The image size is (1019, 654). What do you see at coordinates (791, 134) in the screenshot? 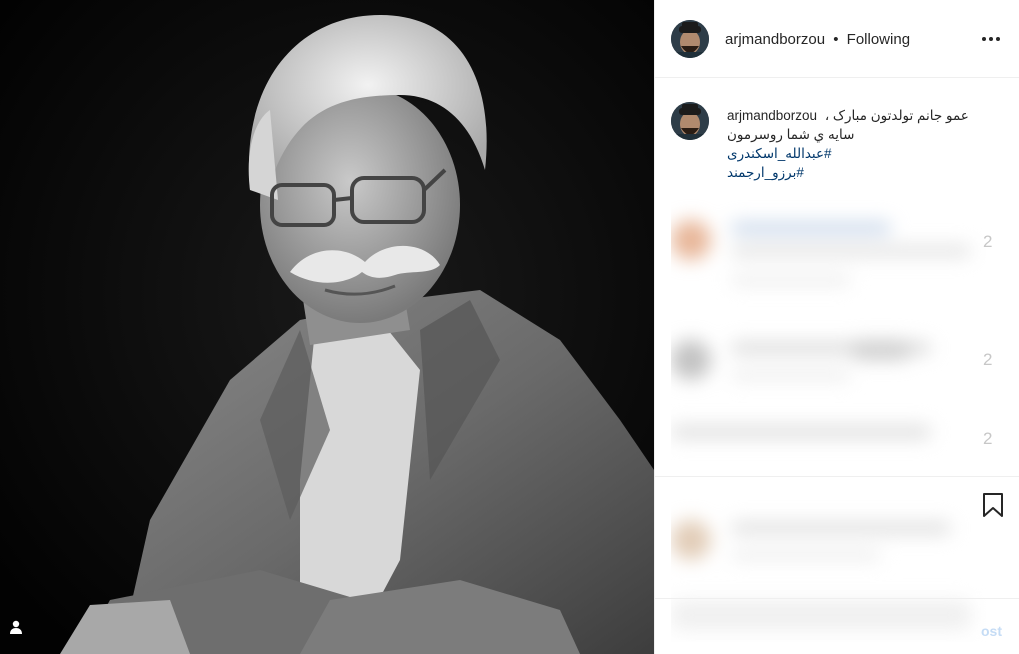
I see `caption-line-2: سایه ي شما روسرمون` at bounding box center [791, 134].